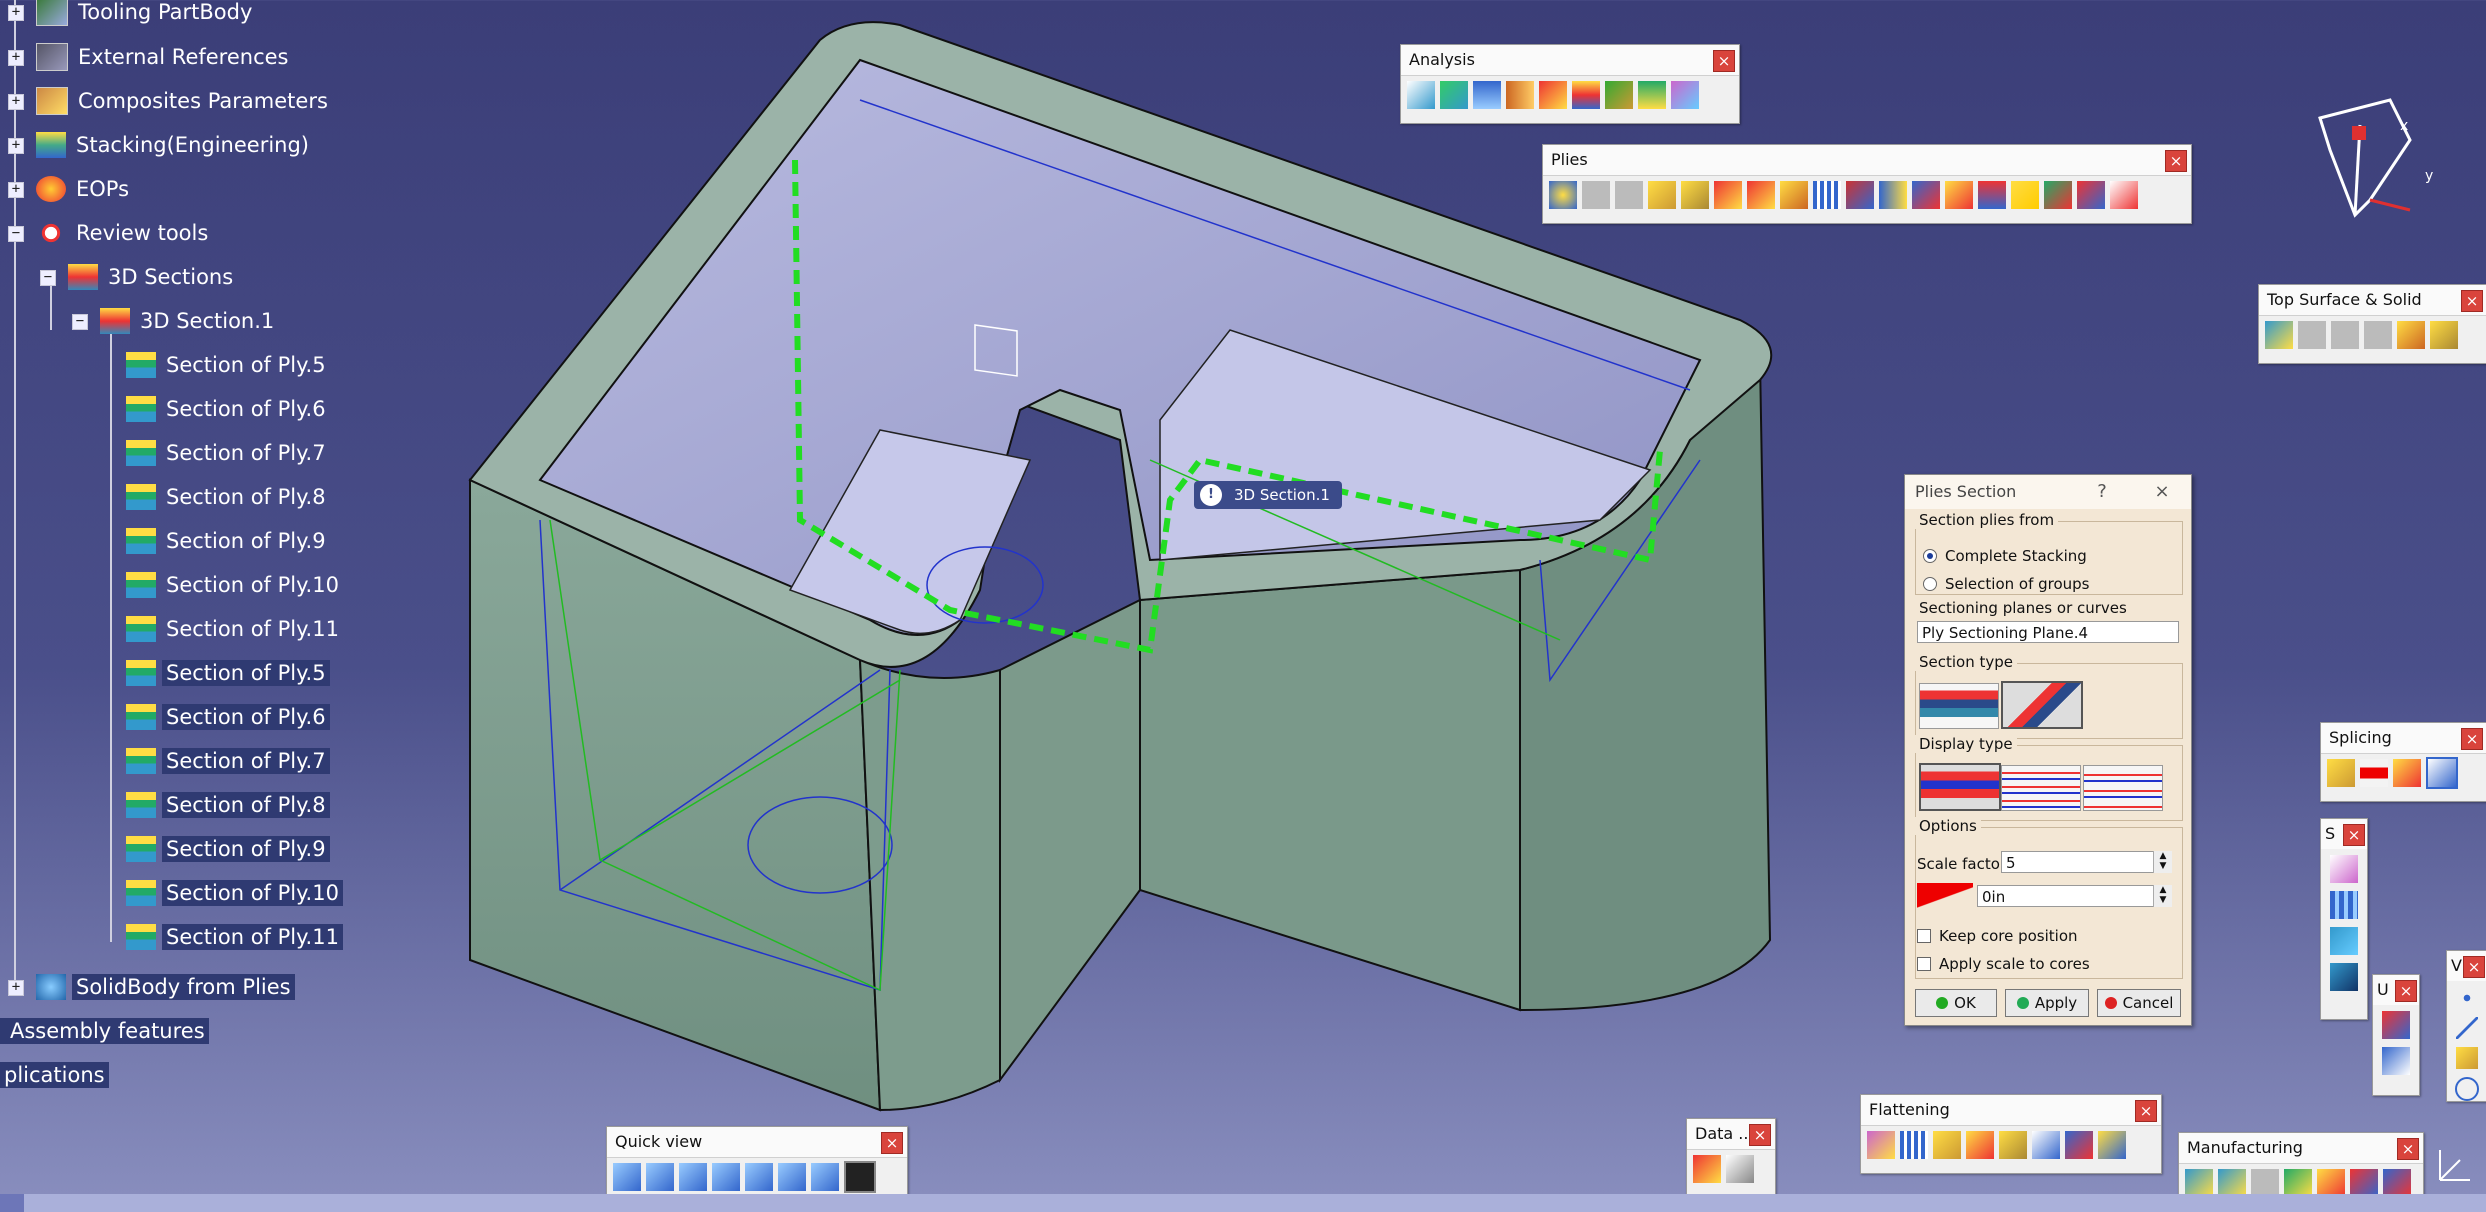  I want to click on drop-off-icon, so click(1685, 95).